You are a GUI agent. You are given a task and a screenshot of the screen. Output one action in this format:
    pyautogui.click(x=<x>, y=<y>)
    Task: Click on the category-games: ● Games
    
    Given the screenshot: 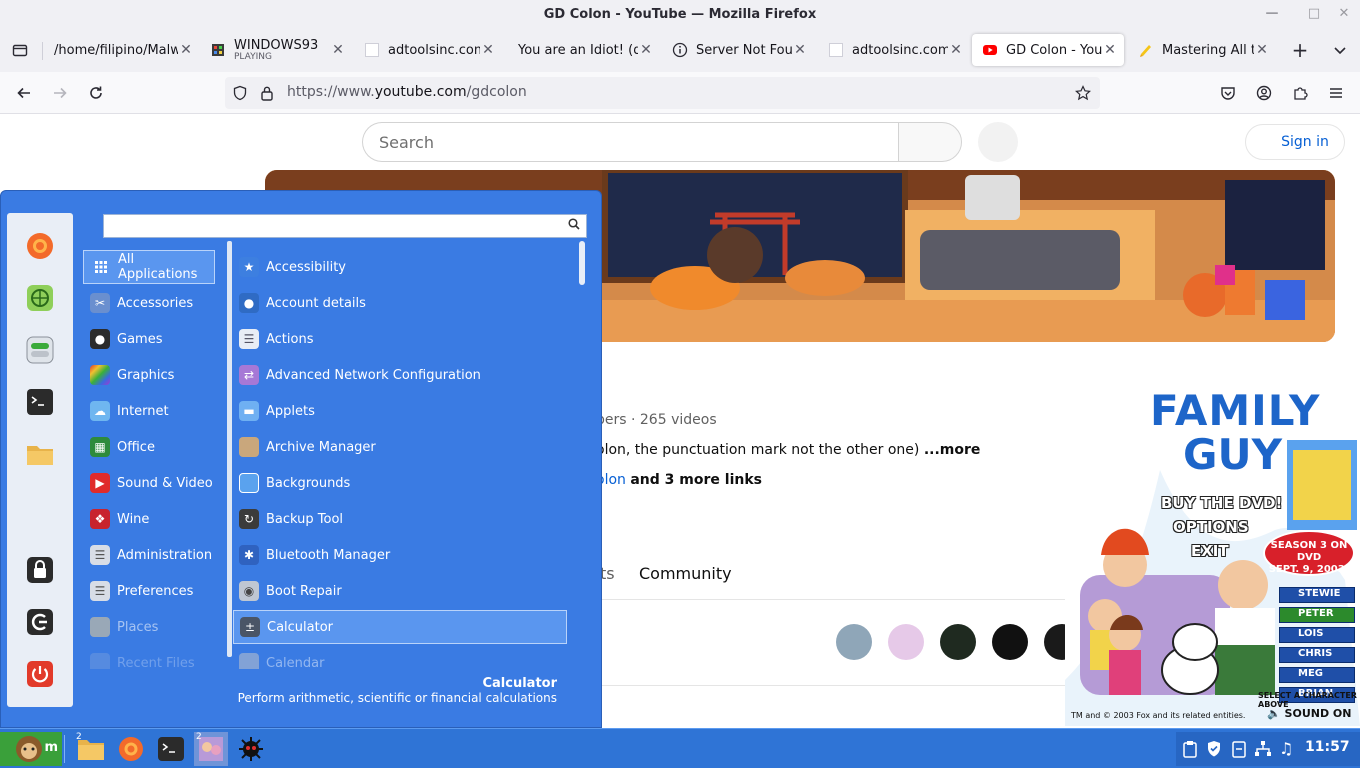 What is the action you would take?
    pyautogui.click(x=149, y=339)
    